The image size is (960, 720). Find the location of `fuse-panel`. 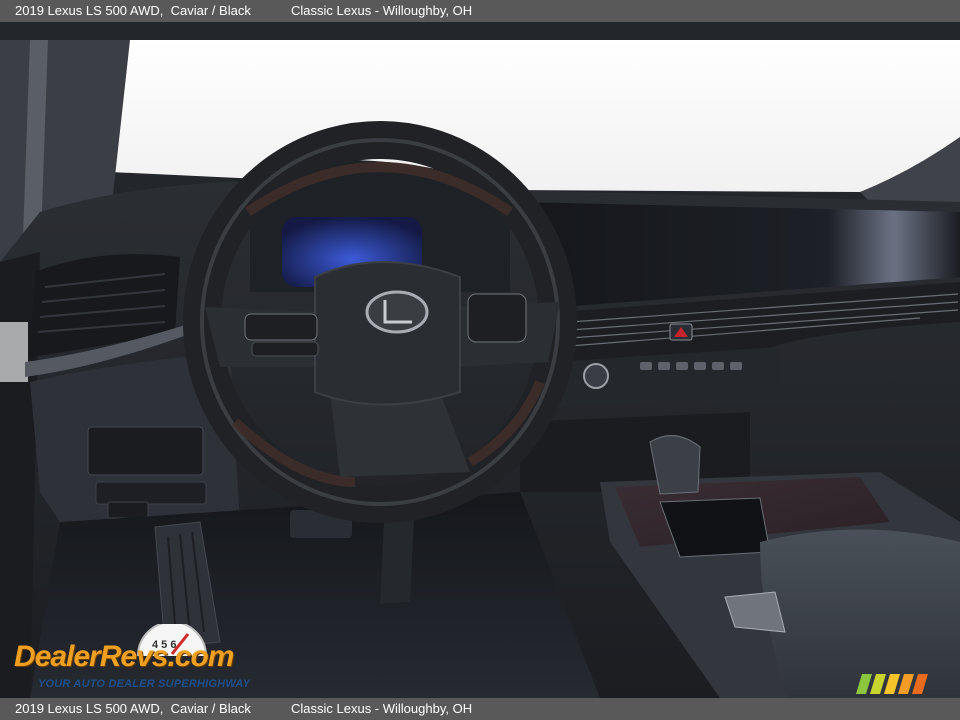

fuse-panel is located at coordinates (145, 451).